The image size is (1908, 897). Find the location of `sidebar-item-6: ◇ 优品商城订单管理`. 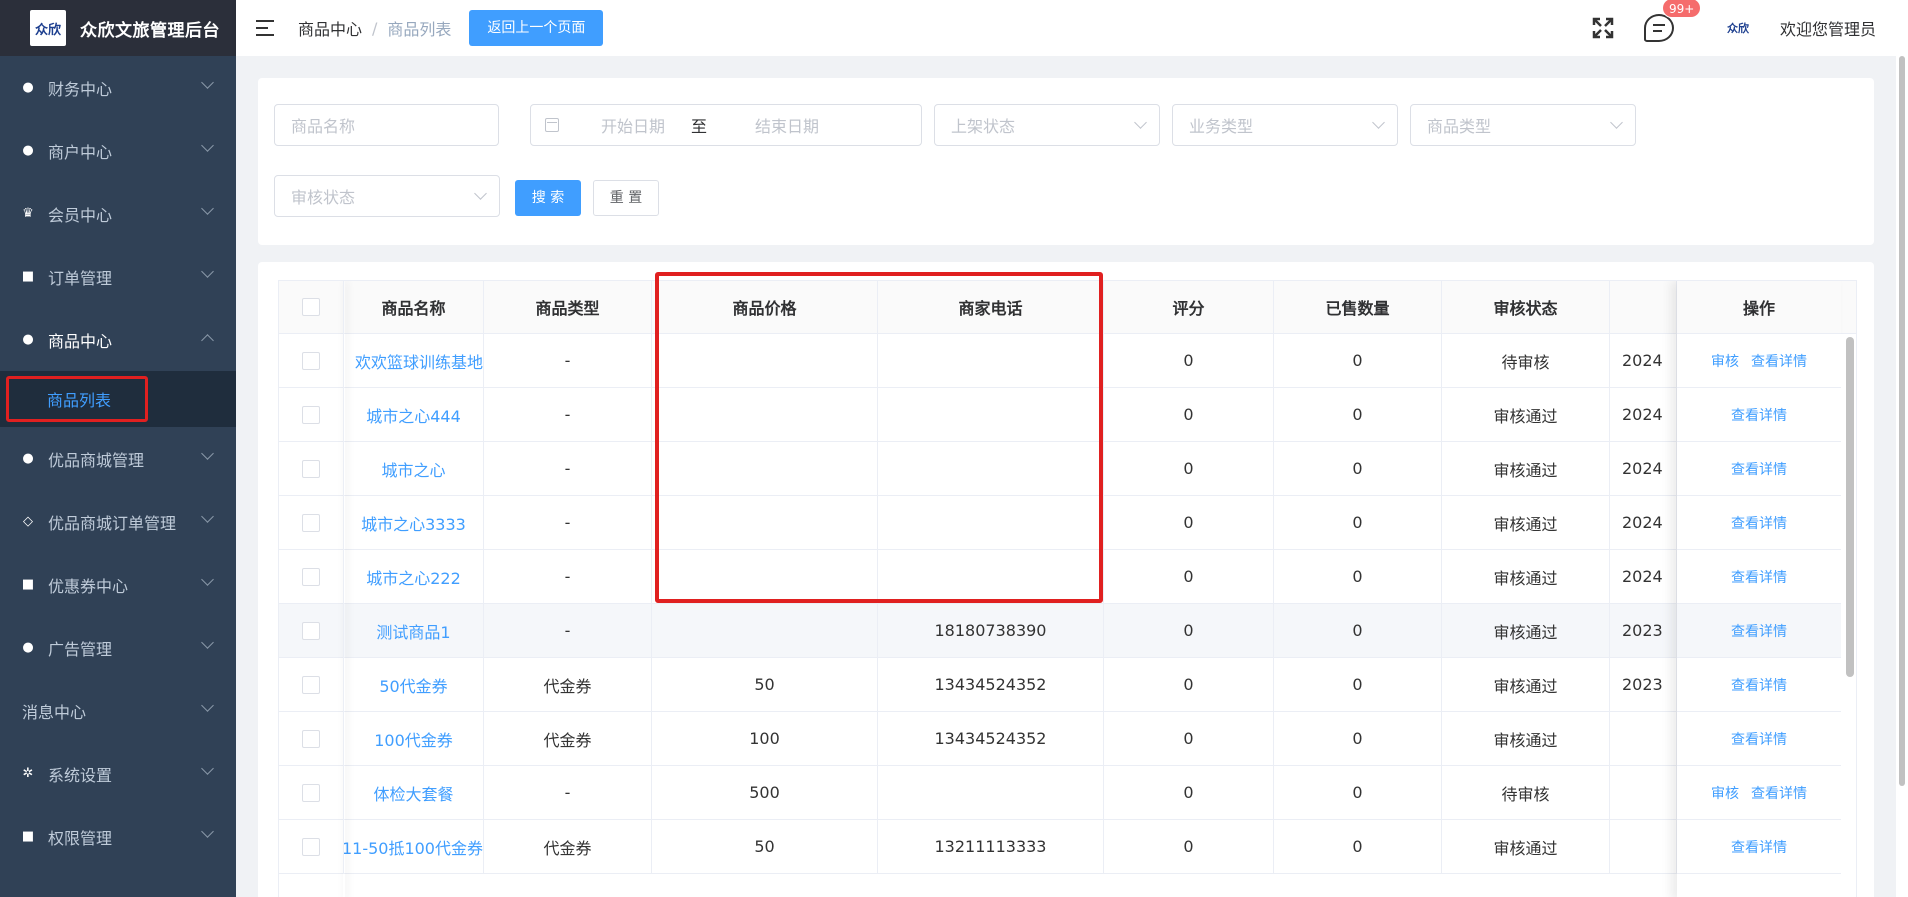

sidebar-item-6: ◇ 优品商城订单管理 is located at coordinates (118, 521).